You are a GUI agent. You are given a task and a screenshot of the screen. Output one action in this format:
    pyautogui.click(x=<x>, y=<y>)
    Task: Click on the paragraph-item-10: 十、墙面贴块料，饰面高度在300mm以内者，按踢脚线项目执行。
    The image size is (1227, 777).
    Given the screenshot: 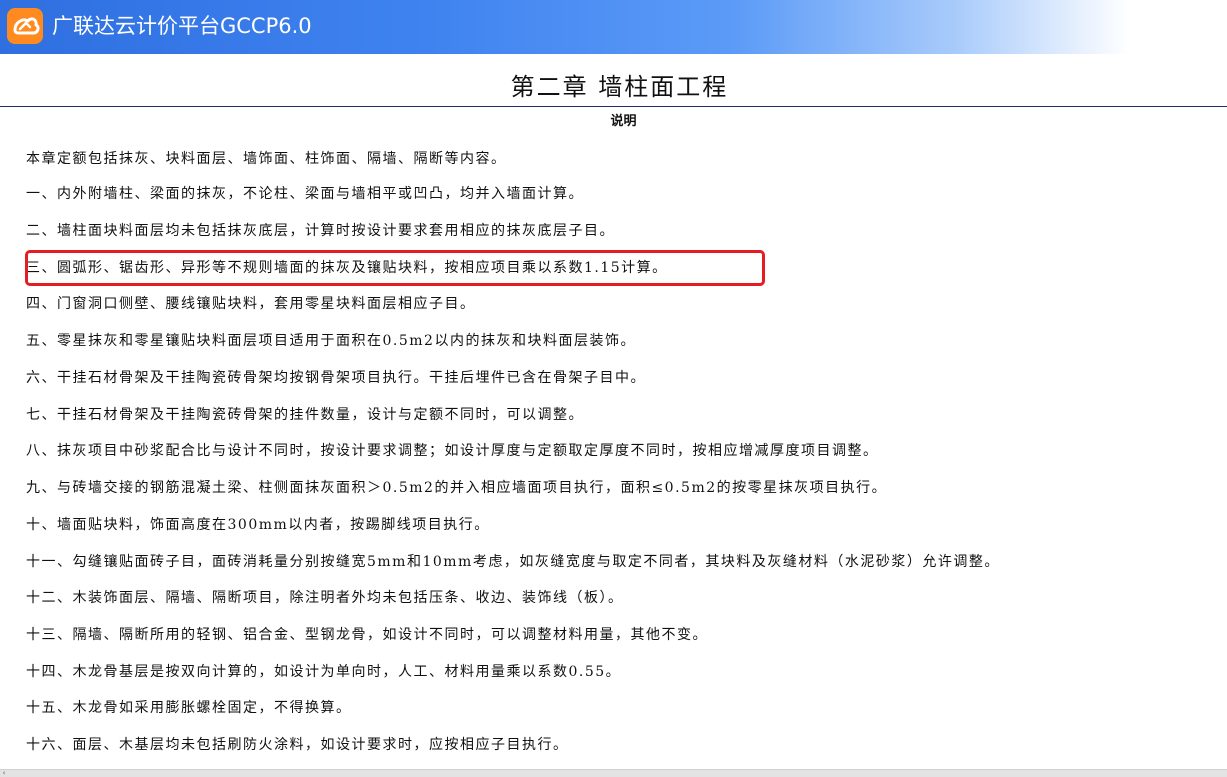 What is the action you would take?
    pyautogui.click(x=258, y=525)
    